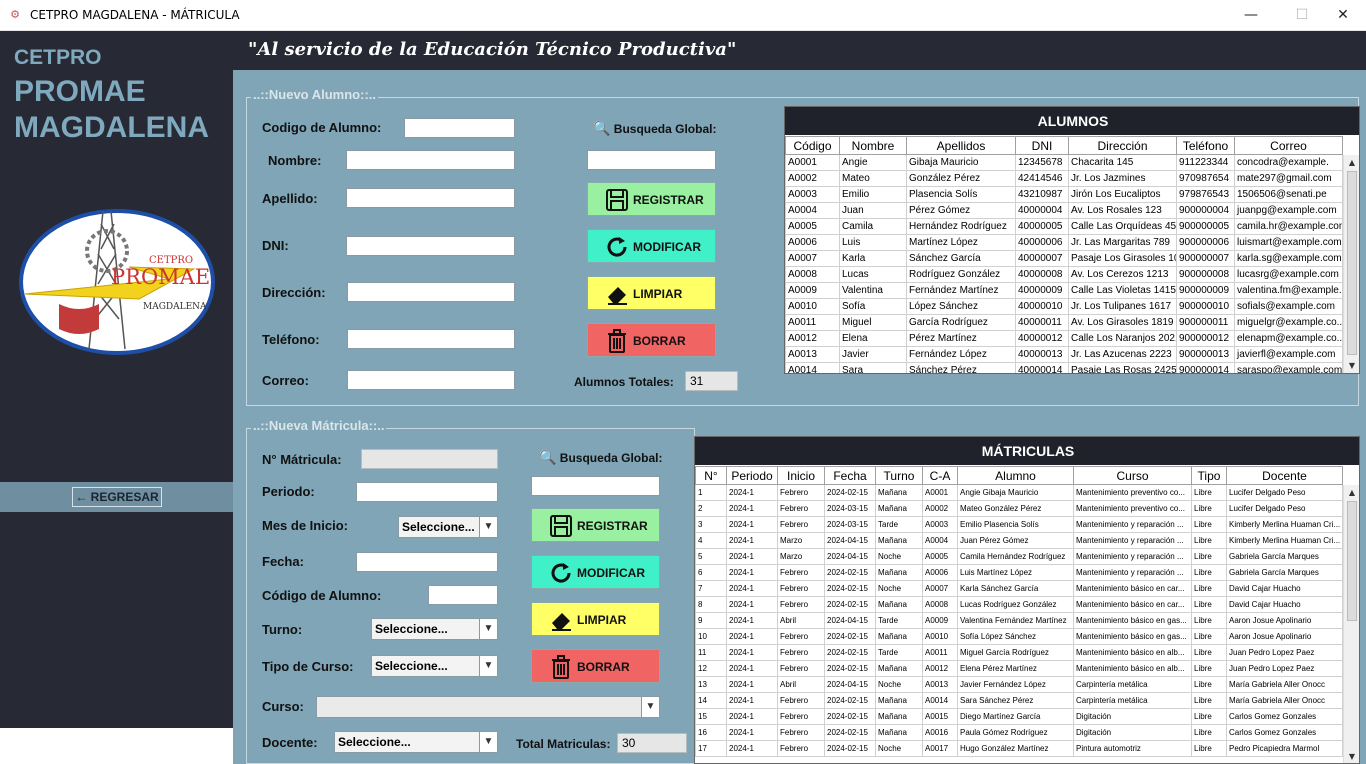  I want to click on alumnos-table-cell: juanpg@example.com, so click(1288, 210).